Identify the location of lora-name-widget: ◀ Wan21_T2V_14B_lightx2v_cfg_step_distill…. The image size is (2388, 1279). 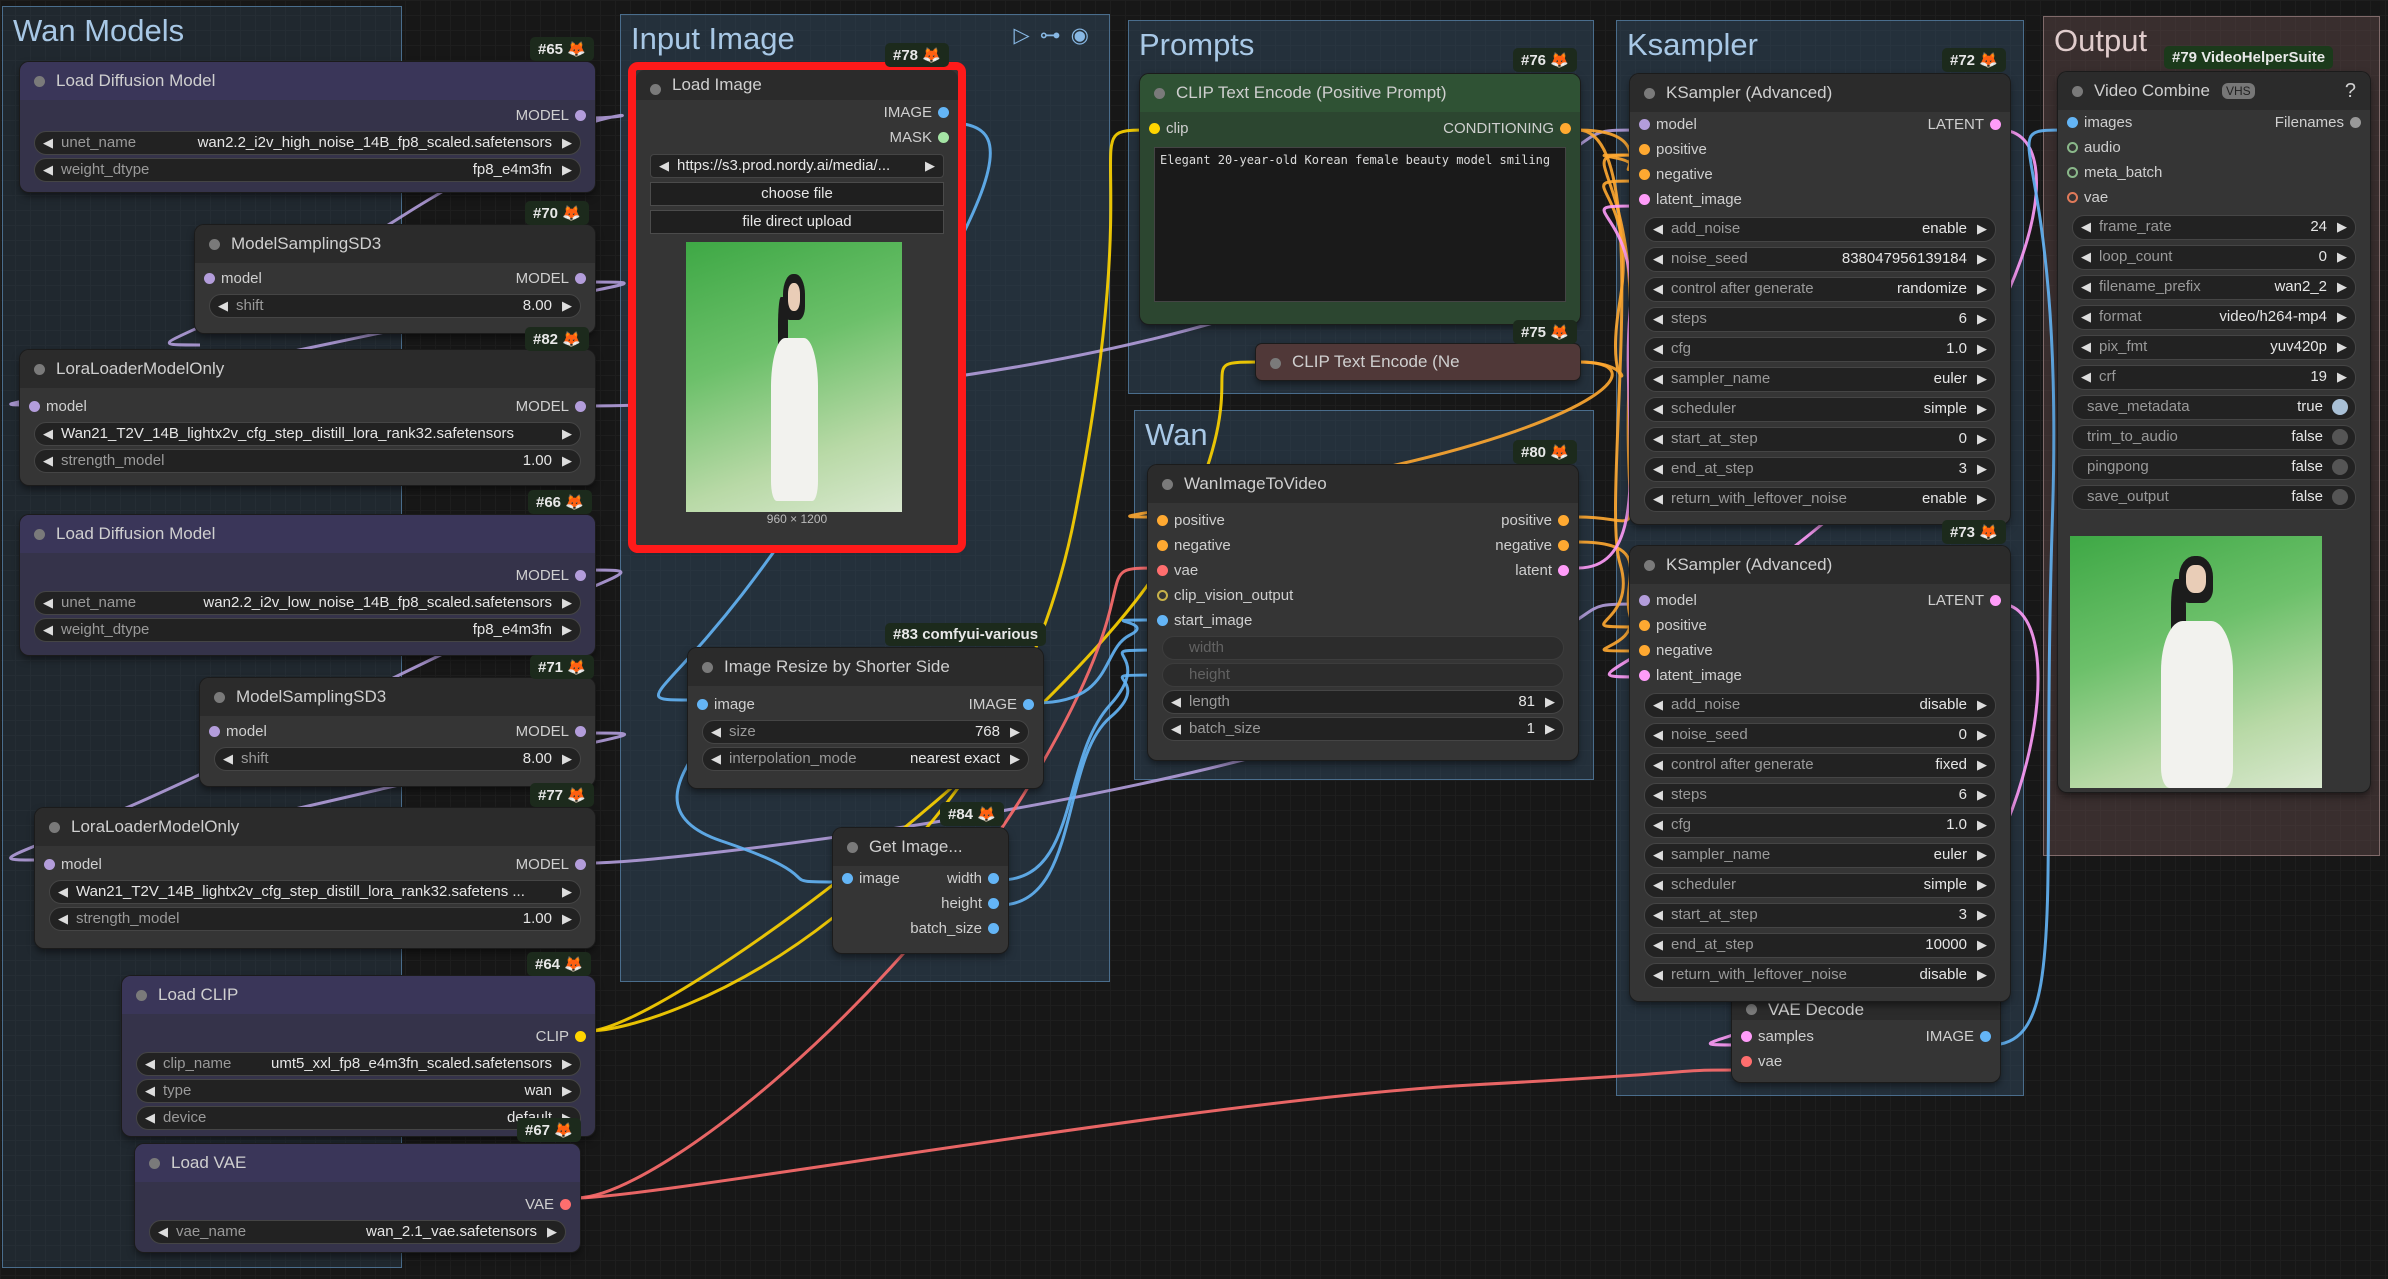
(315, 892).